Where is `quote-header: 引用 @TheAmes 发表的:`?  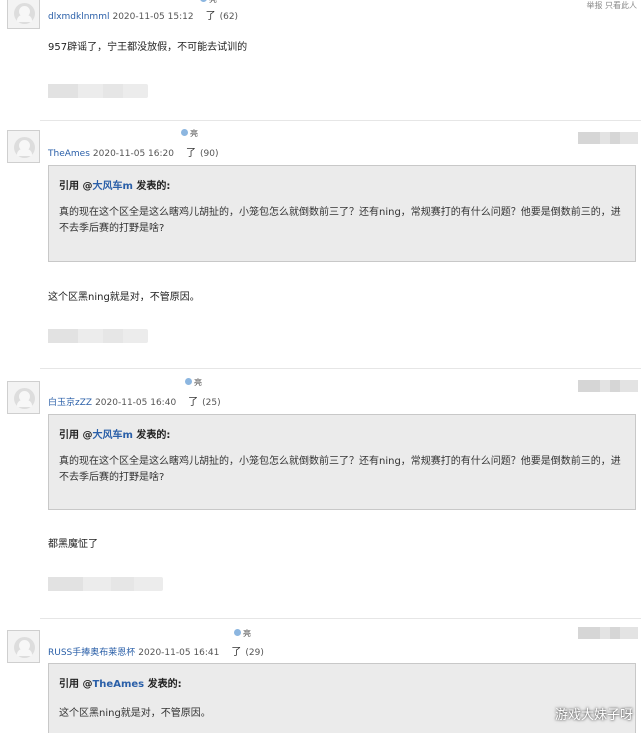
quote-header: 引用 @TheAmes 发表的: is located at coordinates (120, 684).